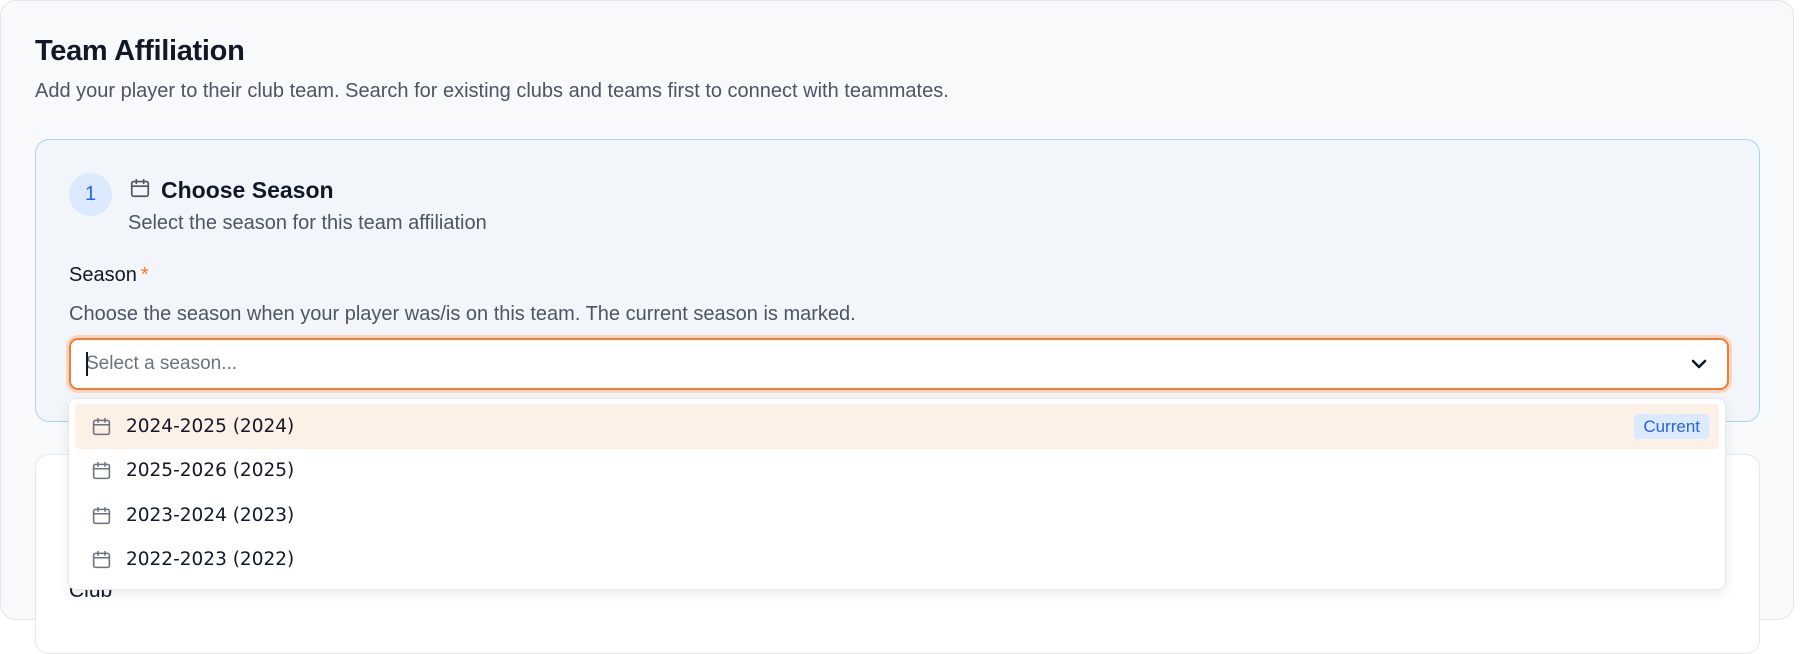  I want to click on season-option-label: 2025-2026 (2025), so click(210, 471).